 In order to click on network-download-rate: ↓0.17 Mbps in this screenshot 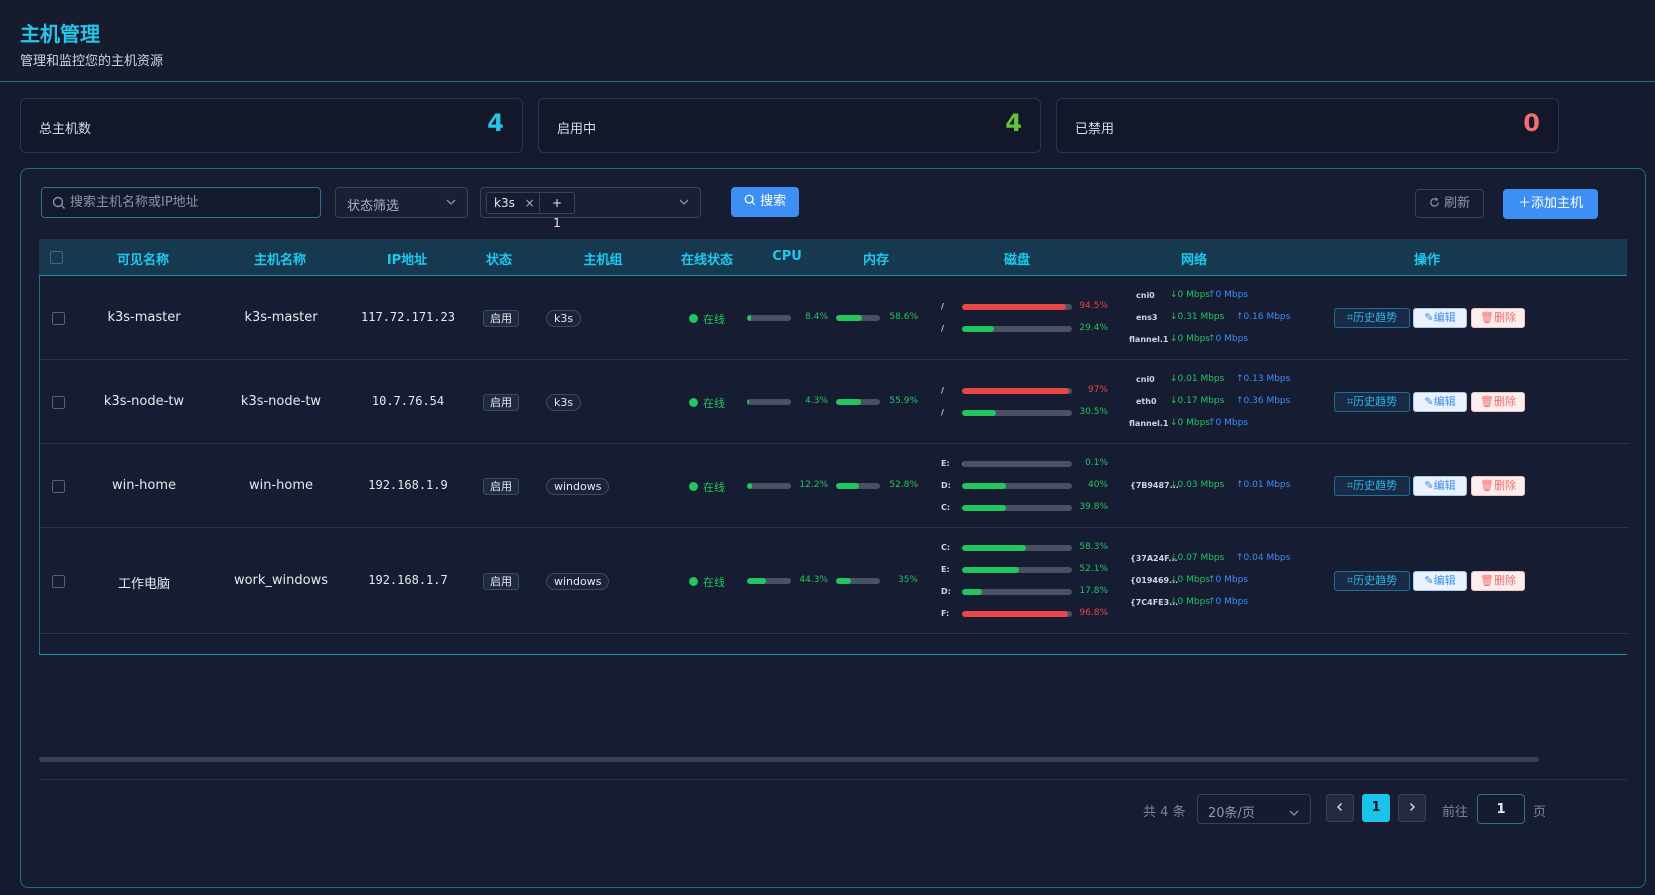, I will do `click(1197, 401)`.